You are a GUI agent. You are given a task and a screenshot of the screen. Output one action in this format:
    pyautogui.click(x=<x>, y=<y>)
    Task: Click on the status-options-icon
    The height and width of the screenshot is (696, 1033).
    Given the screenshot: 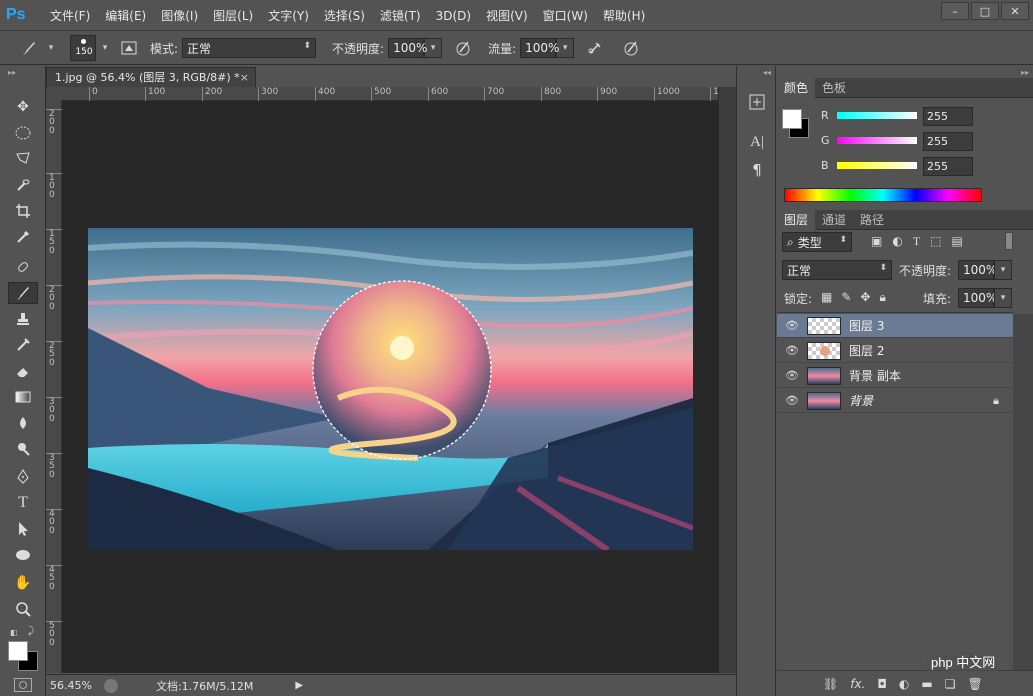 What is the action you would take?
    pyautogui.click(x=110, y=685)
    